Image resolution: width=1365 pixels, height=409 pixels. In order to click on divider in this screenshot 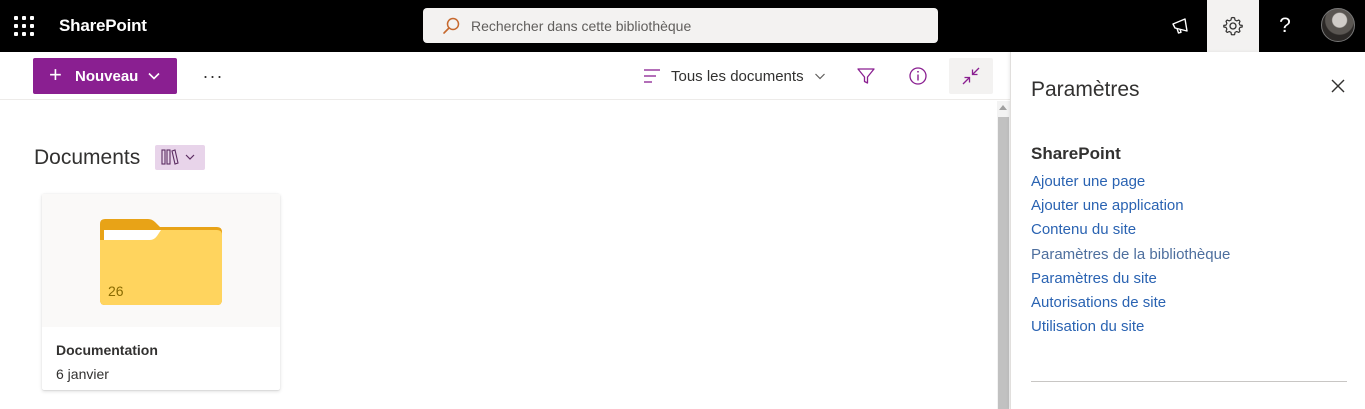, I will do `click(1189, 381)`.